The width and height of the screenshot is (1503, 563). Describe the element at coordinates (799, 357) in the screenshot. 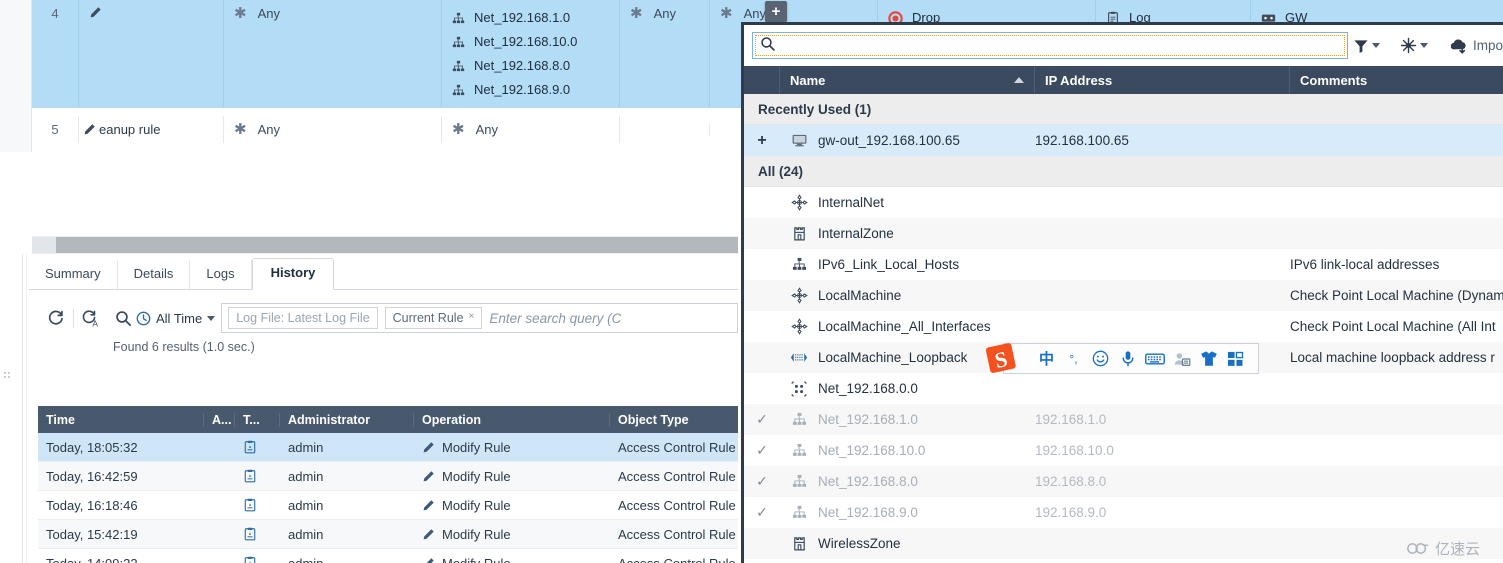

I see `loopback-icon` at that location.